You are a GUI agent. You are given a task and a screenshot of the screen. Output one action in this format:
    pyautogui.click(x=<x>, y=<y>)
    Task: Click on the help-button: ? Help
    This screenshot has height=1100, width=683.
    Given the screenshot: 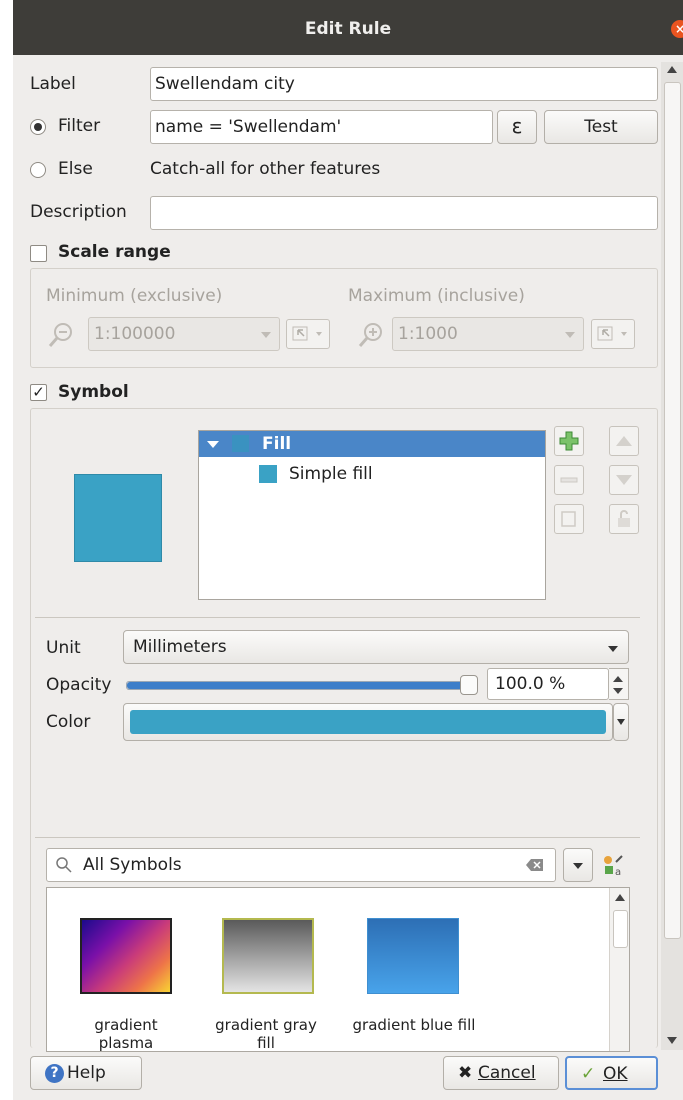 What is the action you would take?
    pyautogui.click(x=86, y=1073)
    